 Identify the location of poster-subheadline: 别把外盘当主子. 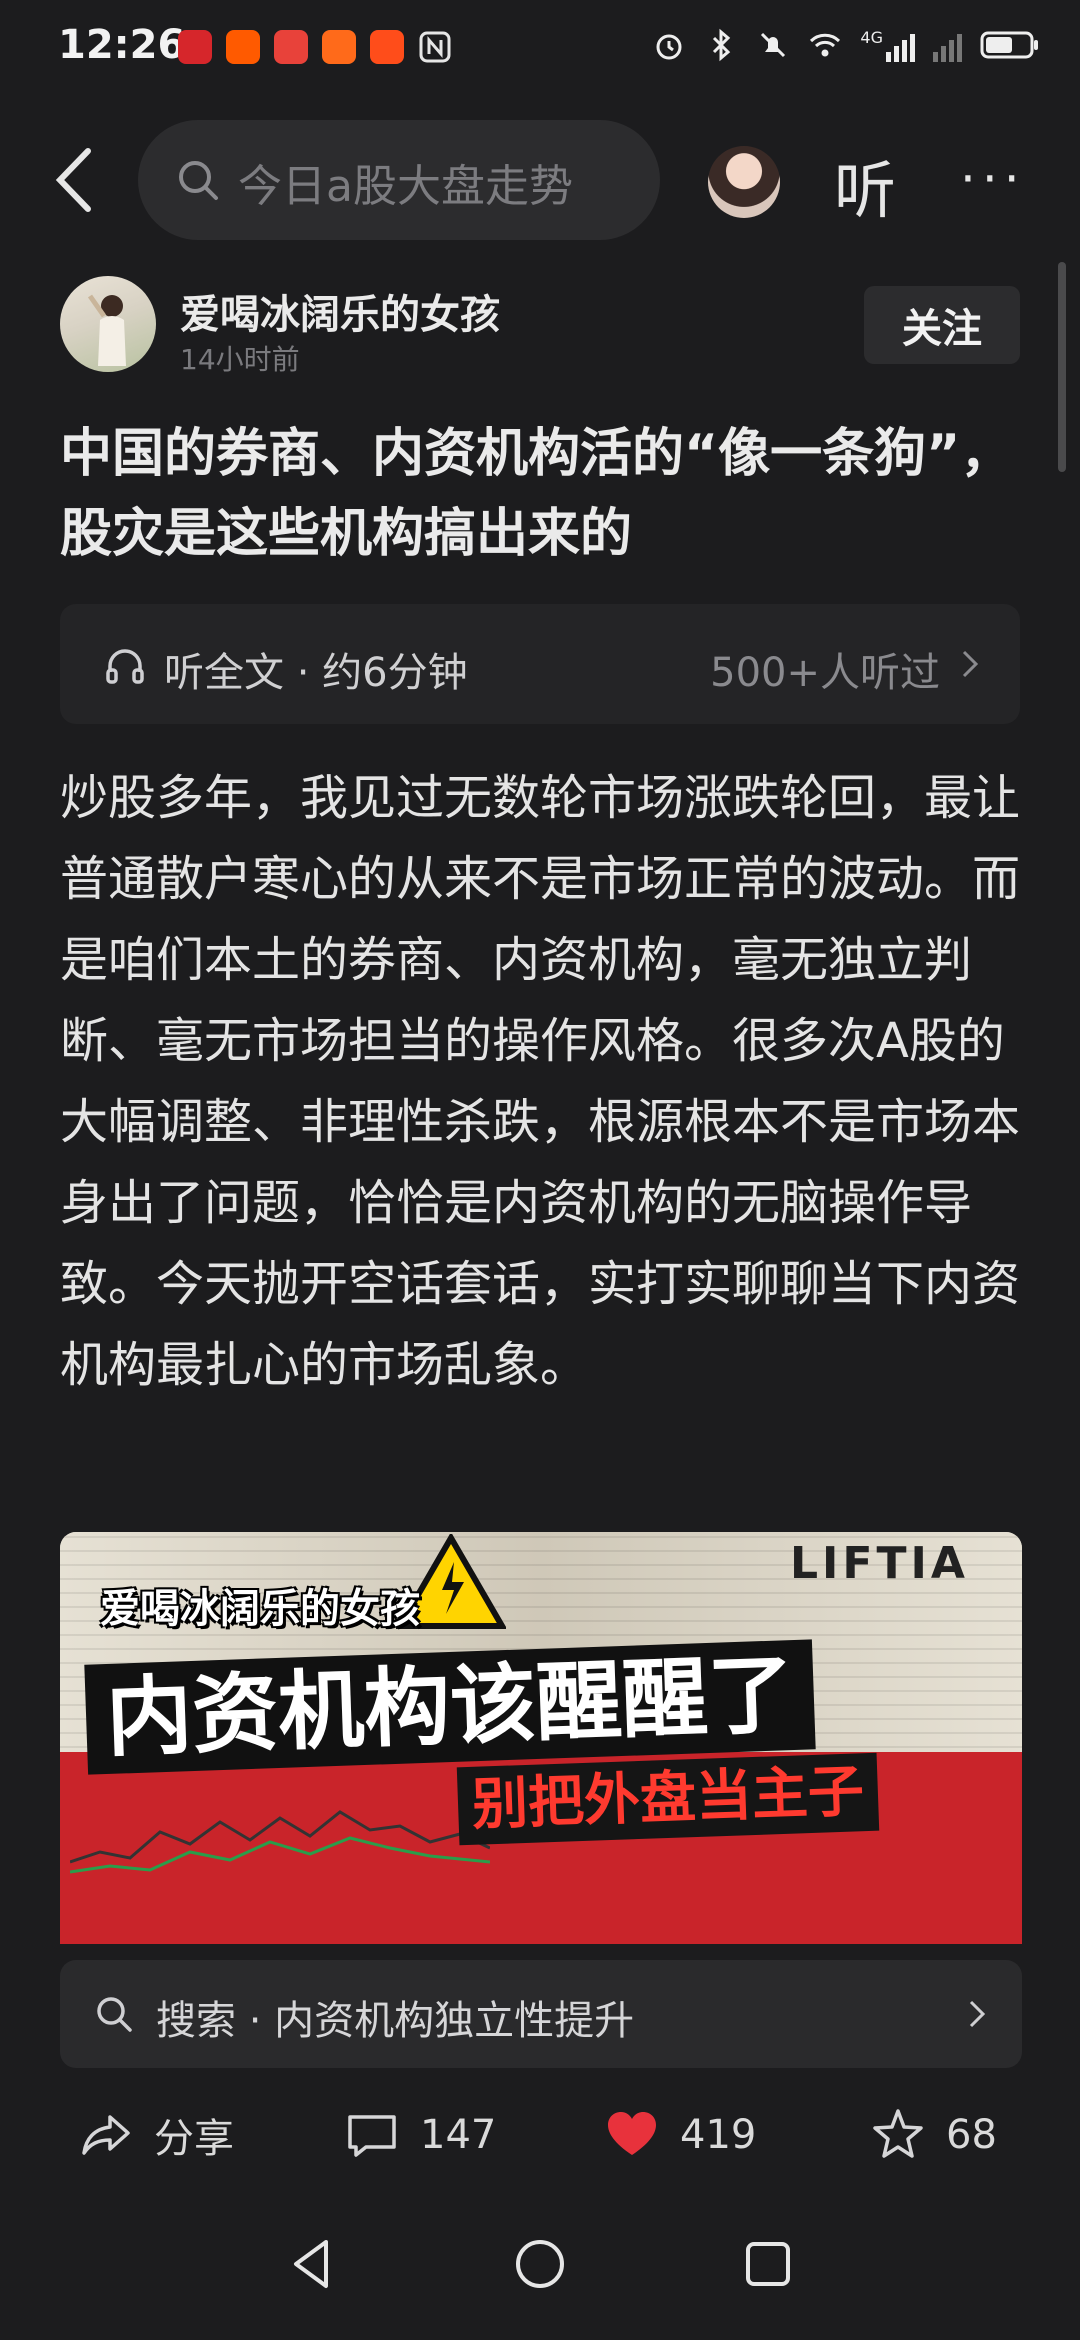
(668, 1799).